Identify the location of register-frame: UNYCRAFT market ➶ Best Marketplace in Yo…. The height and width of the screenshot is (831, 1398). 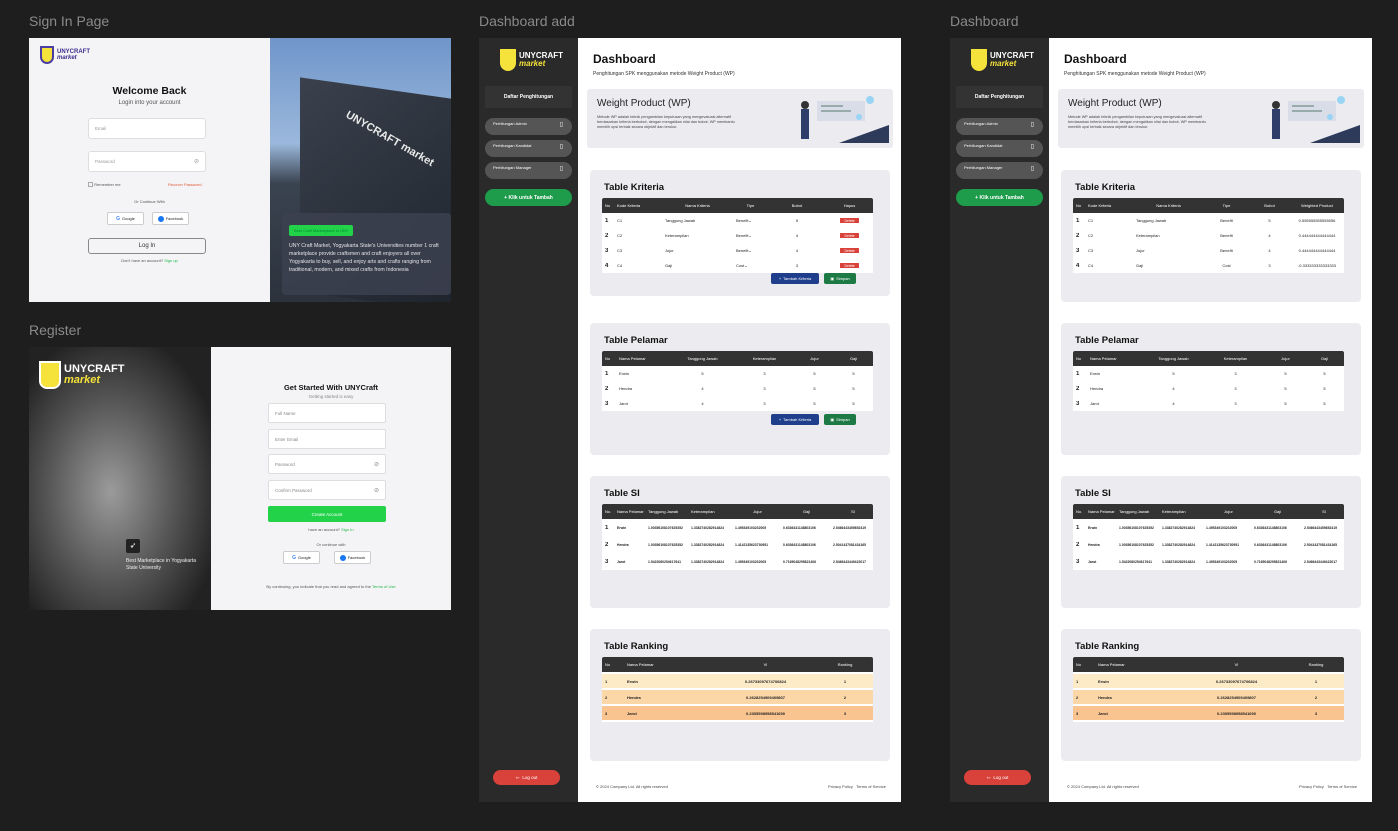
(240, 478).